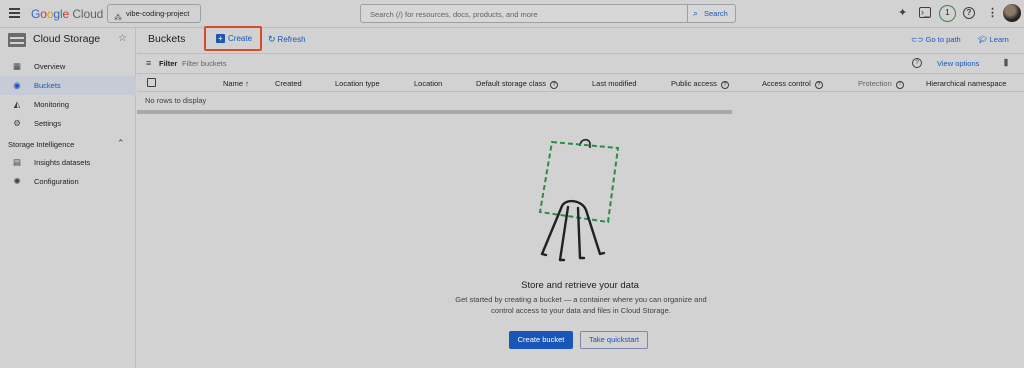 This screenshot has width=1024, height=368. Describe the element at coordinates (925, 12) in the screenshot. I see `terminal-icon: ›_` at that location.